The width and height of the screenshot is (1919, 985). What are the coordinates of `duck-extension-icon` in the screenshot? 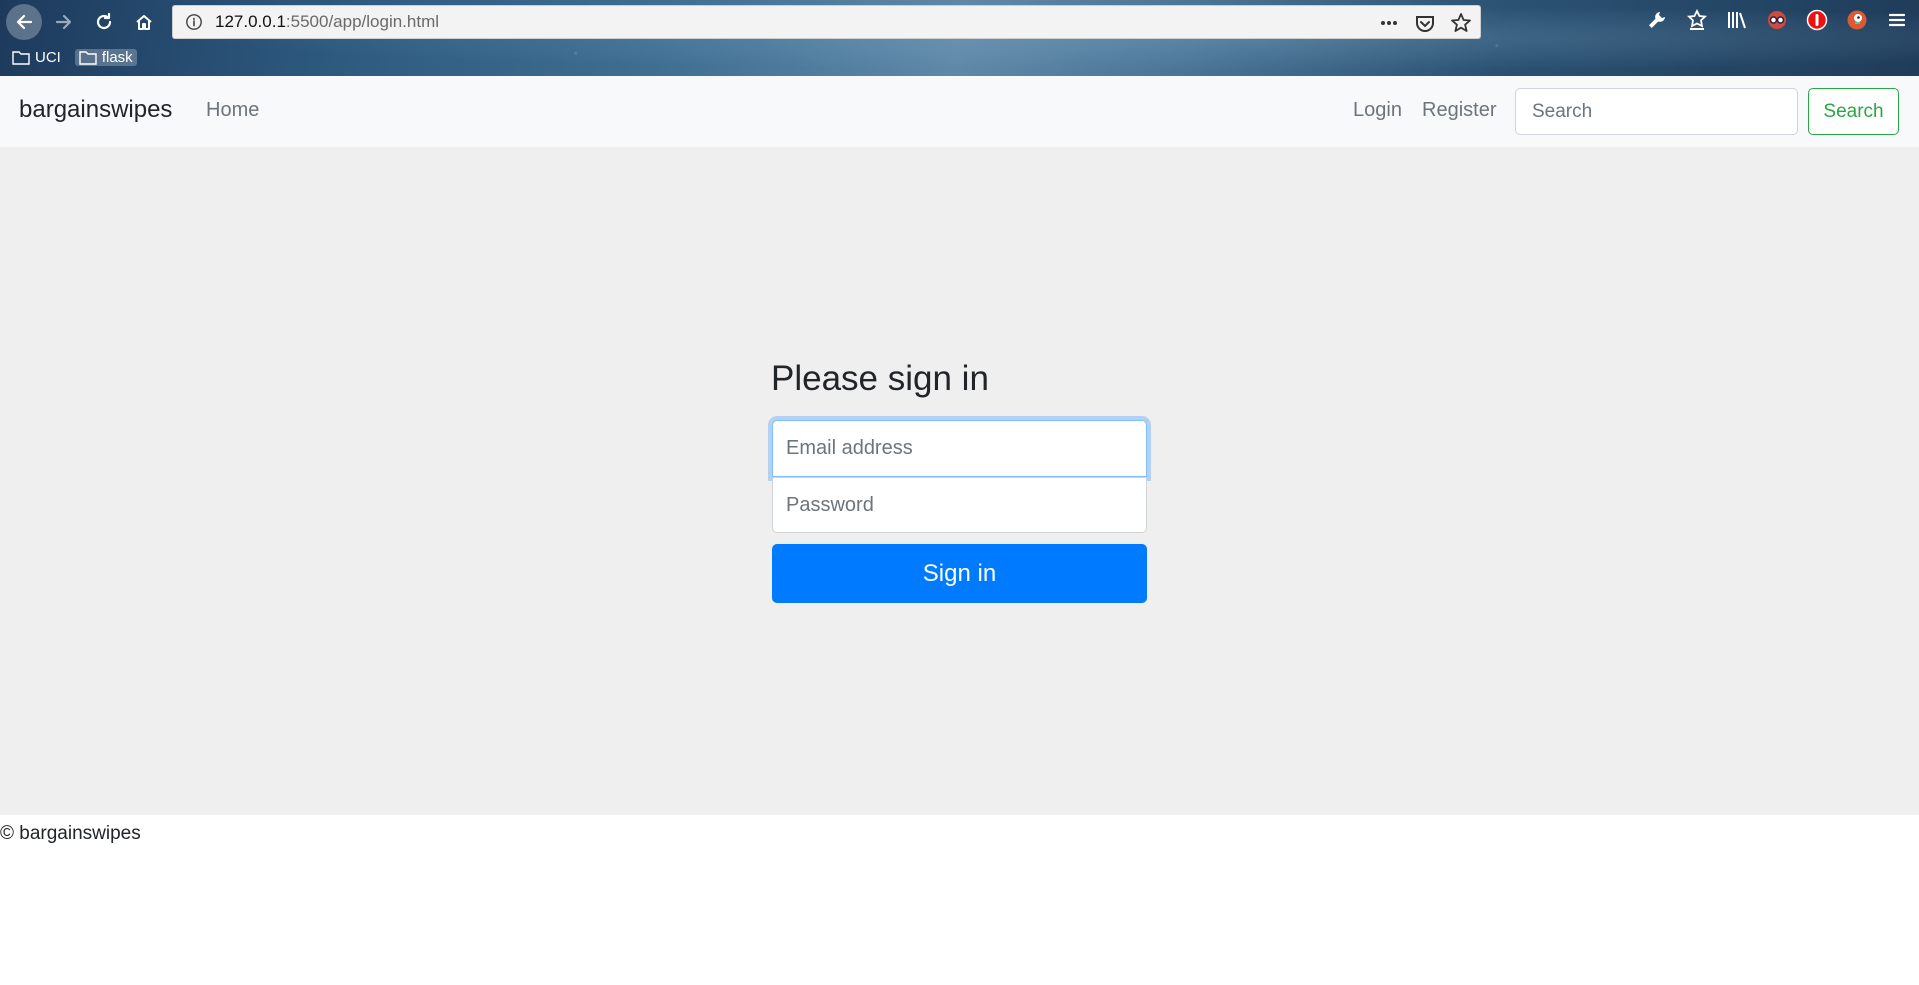 It's located at (1857, 20).